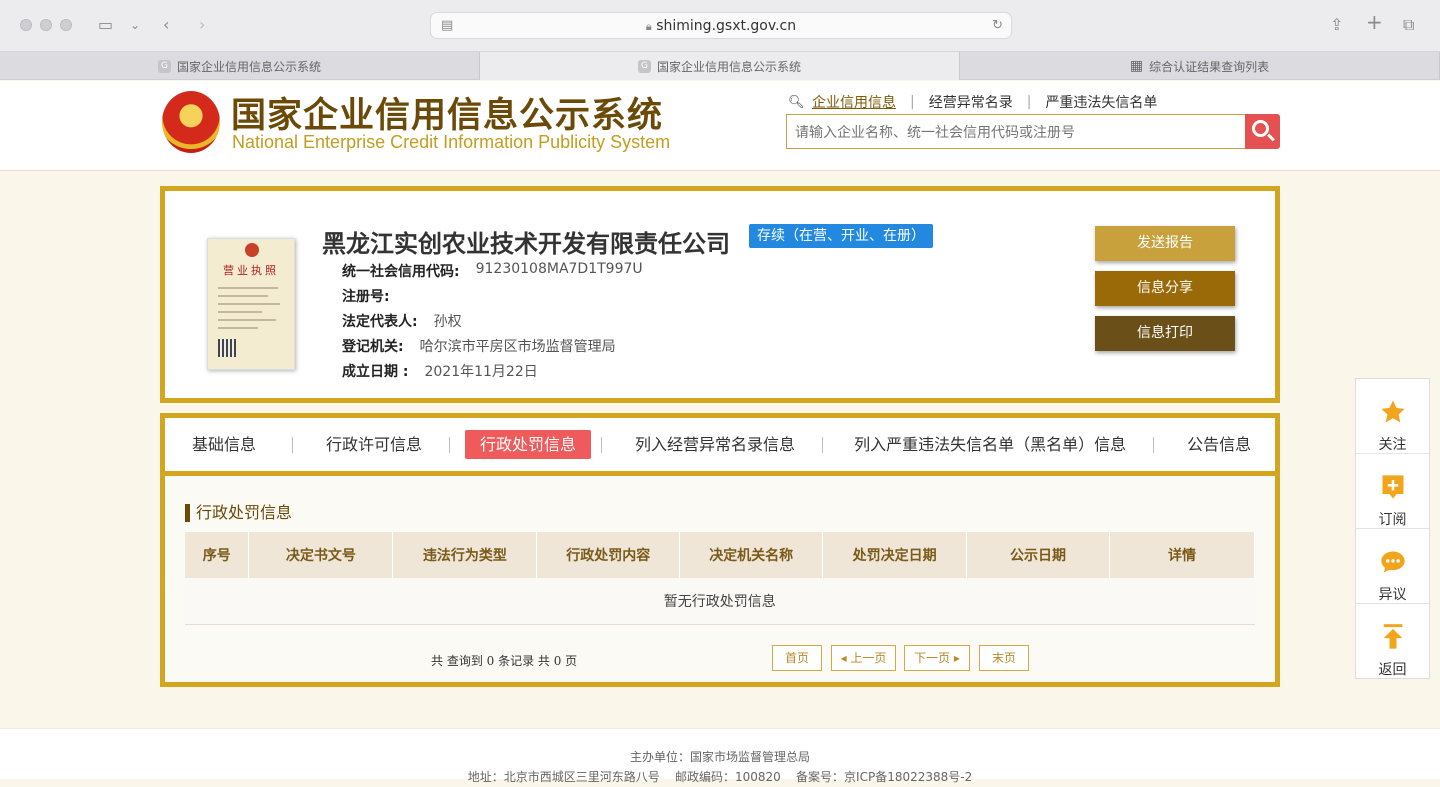 The image size is (1440, 787). I want to click on caret-right-icon: ▸, so click(955, 658).